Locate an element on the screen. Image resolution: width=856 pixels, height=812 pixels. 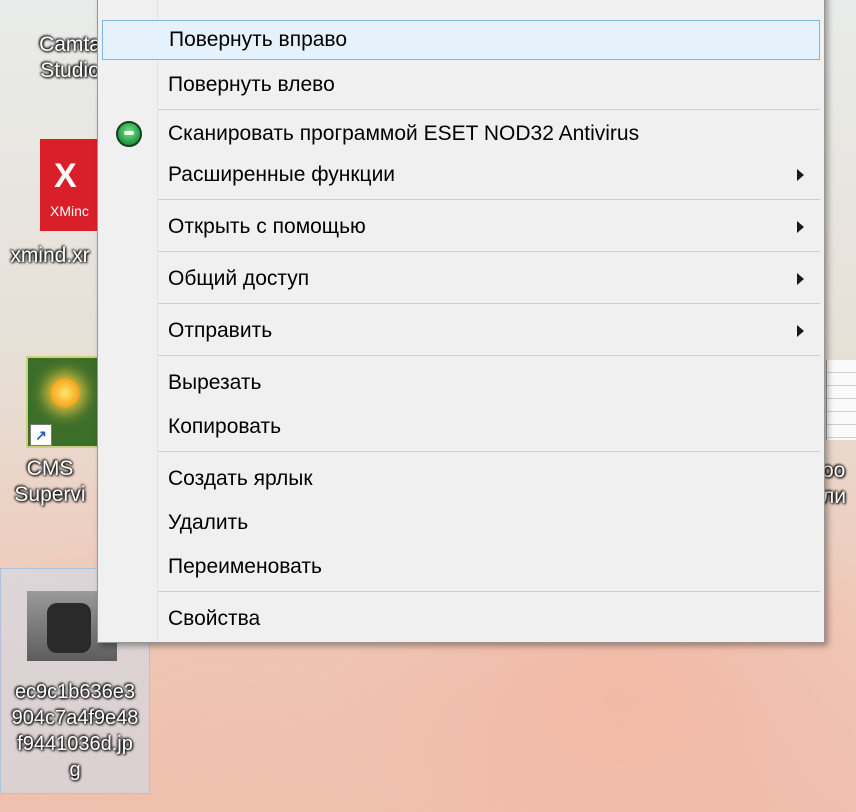
label-line: CMS is located at coordinates (50, 468).